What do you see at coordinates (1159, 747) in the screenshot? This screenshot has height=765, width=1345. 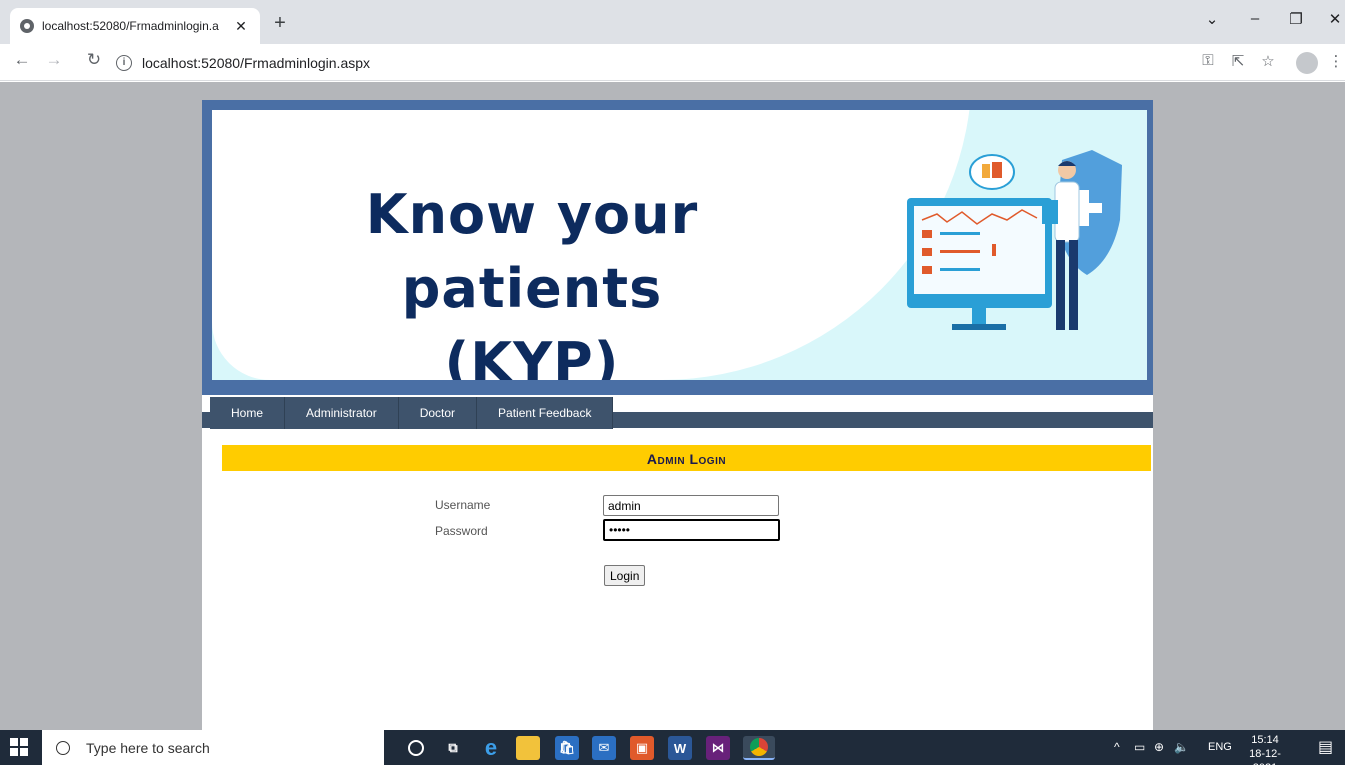 I see `network-icon: ⊕` at bounding box center [1159, 747].